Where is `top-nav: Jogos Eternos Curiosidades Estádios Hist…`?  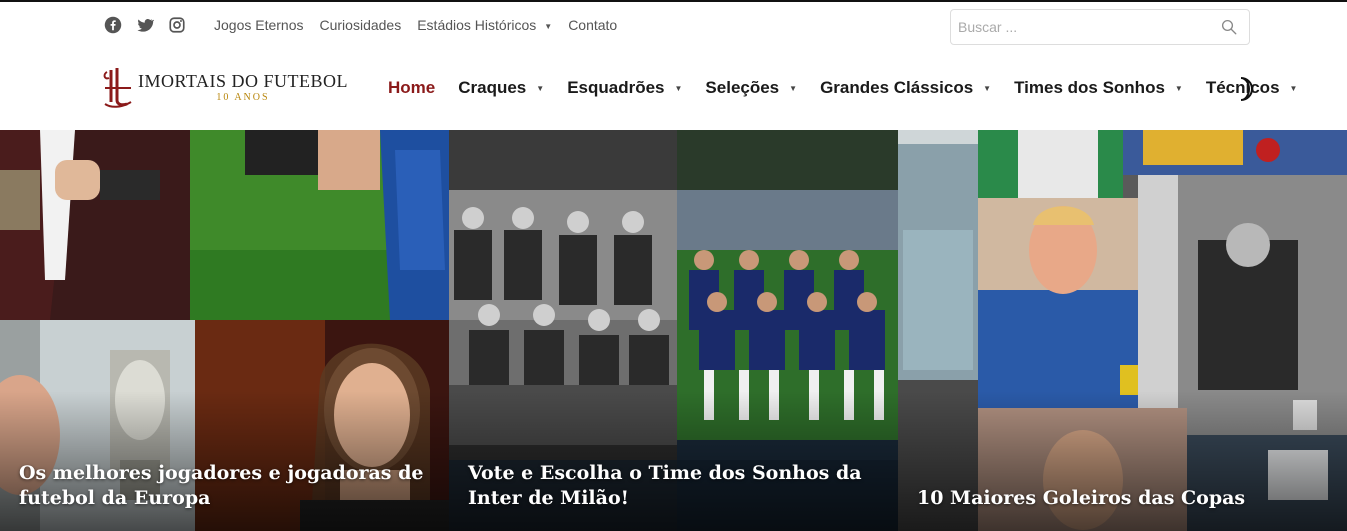 top-nav: Jogos Eternos Curiosidades Estádios Hist… is located at coordinates (415, 25).